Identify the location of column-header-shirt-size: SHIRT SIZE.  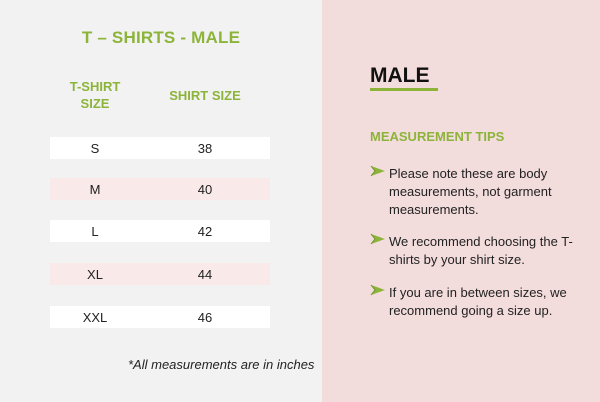
(205, 95).